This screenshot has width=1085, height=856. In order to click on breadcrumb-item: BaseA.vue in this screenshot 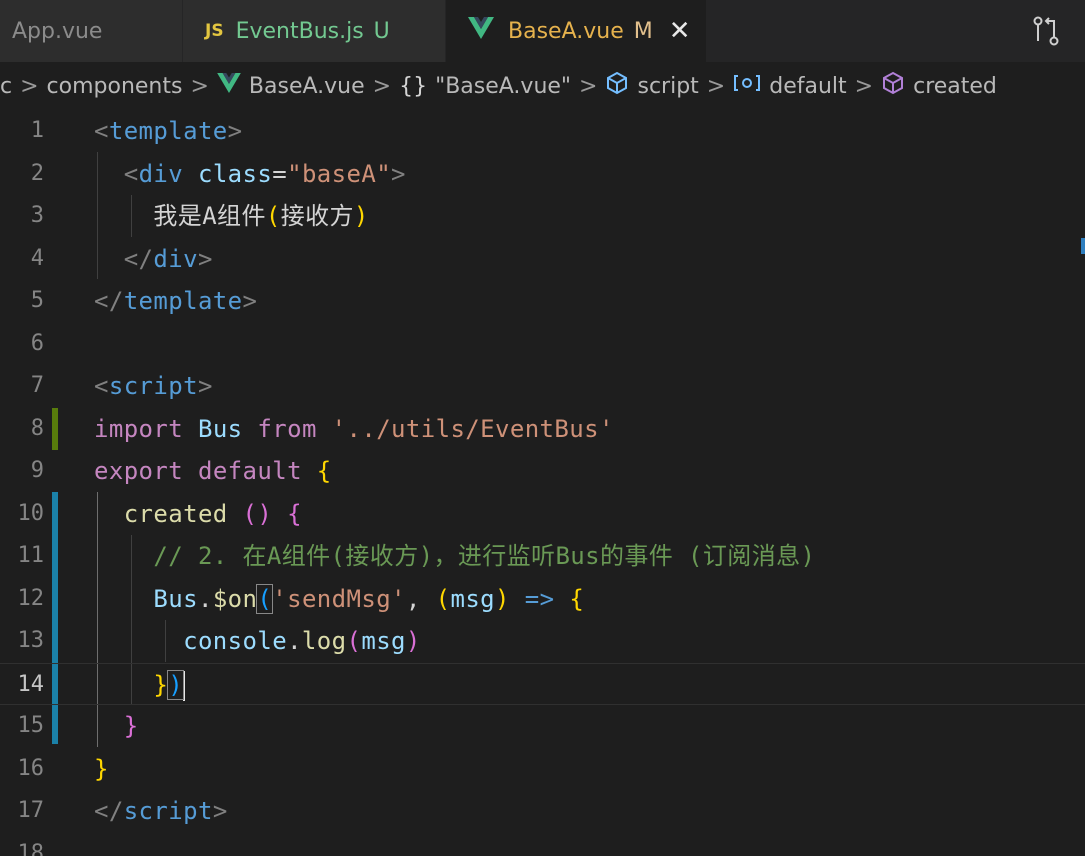, I will do `click(291, 86)`.